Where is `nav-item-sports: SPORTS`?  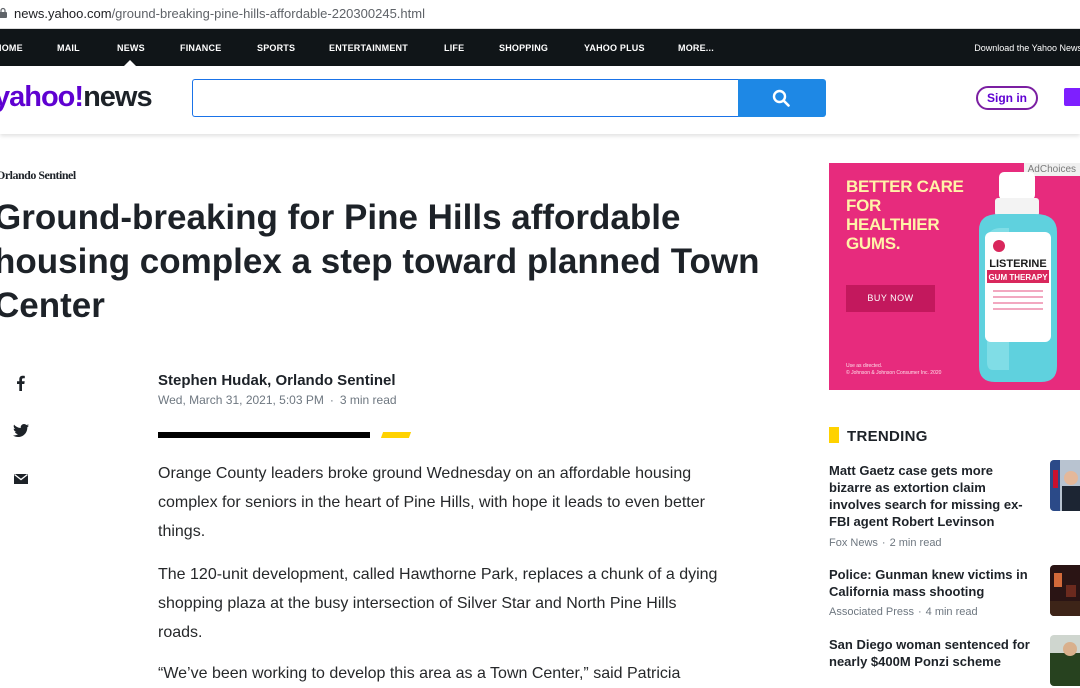 nav-item-sports: SPORTS is located at coordinates (276, 48).